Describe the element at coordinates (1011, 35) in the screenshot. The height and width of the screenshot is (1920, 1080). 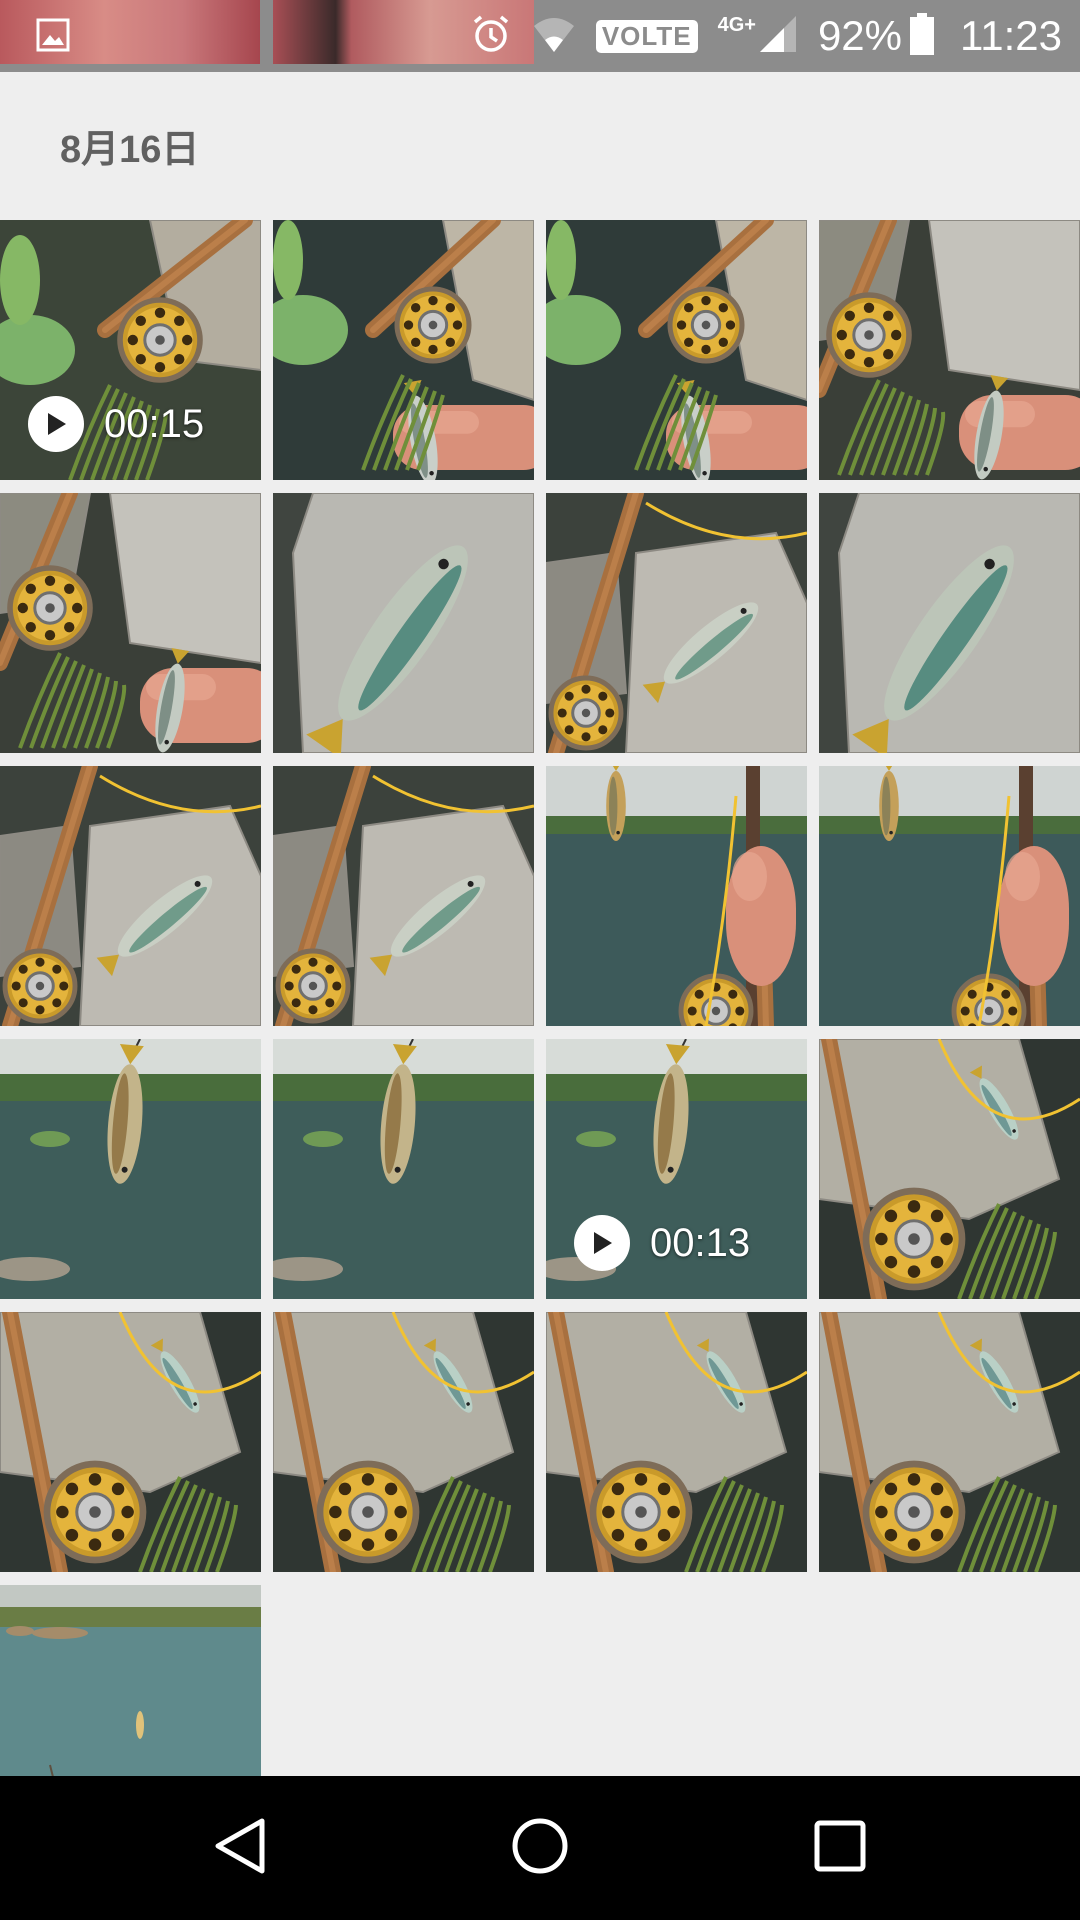
I see `clock: 11:23` at that location.